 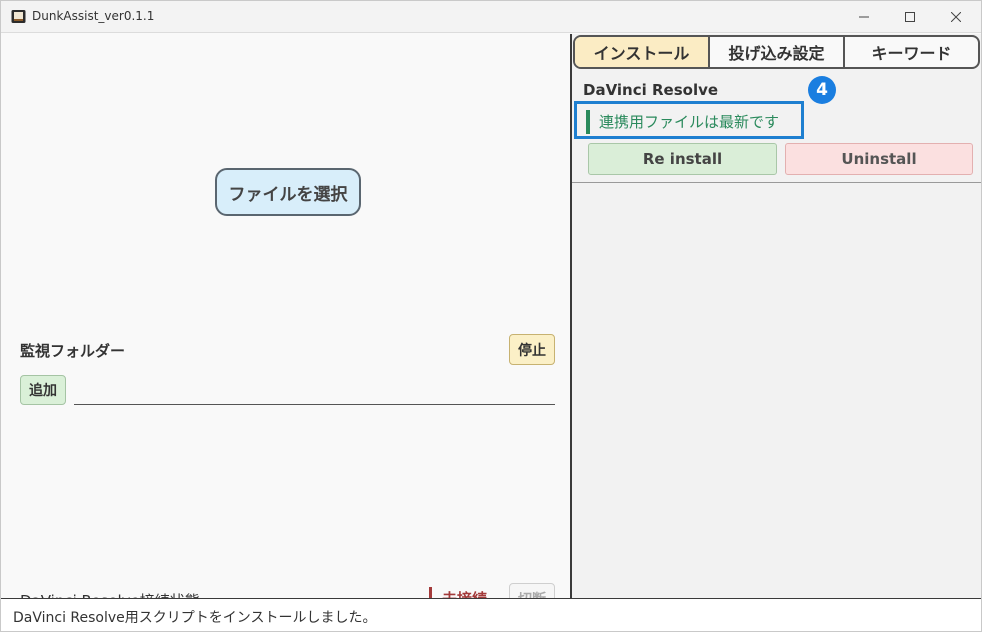 I want to click on annotation-badge: 4, so click(x=822, y=90).